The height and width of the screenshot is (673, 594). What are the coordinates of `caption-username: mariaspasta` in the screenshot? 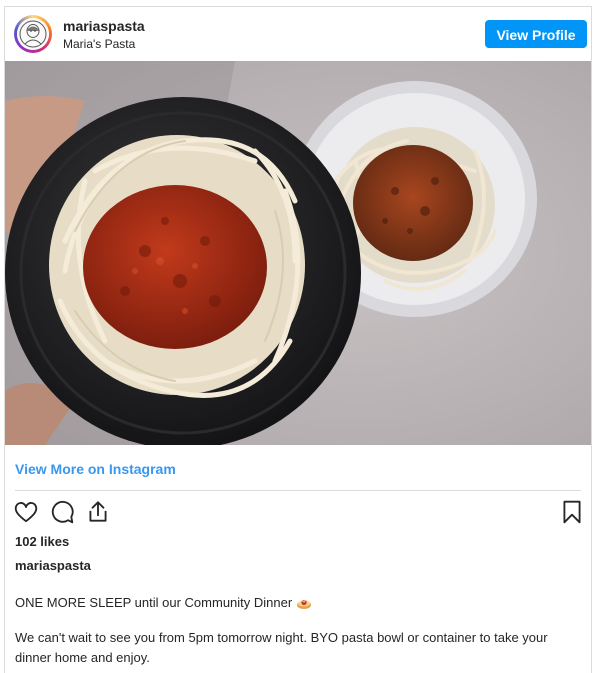 It's located at (53, 565).